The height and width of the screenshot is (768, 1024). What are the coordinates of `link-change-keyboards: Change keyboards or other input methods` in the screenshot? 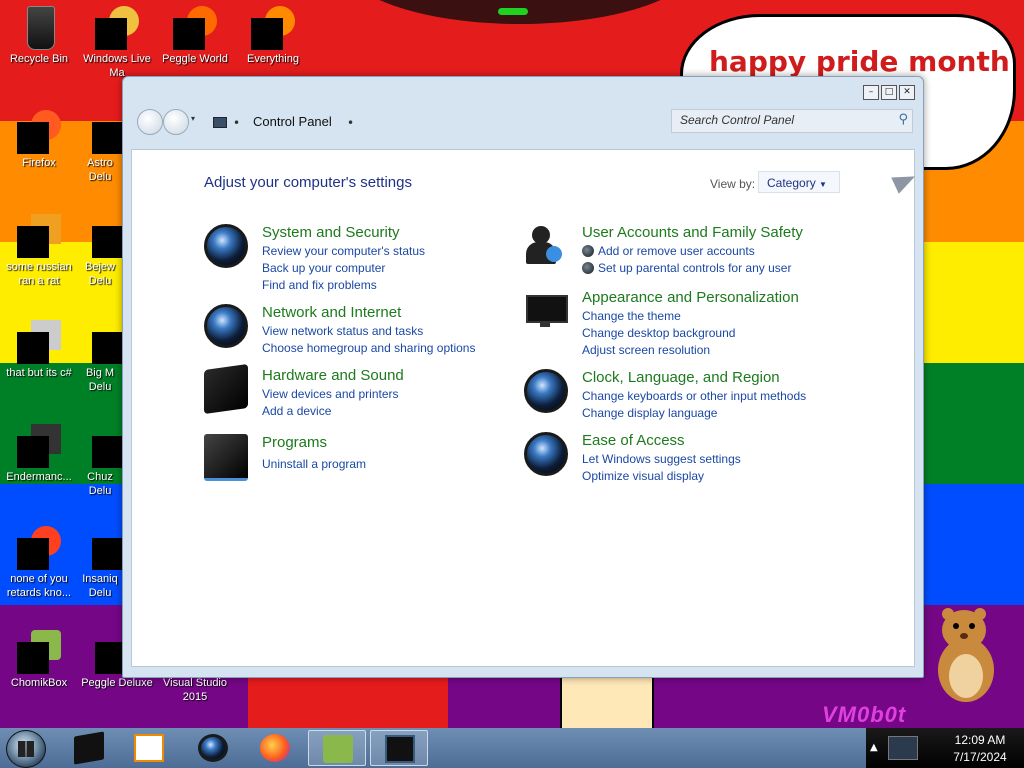 It's located at (694, 396).